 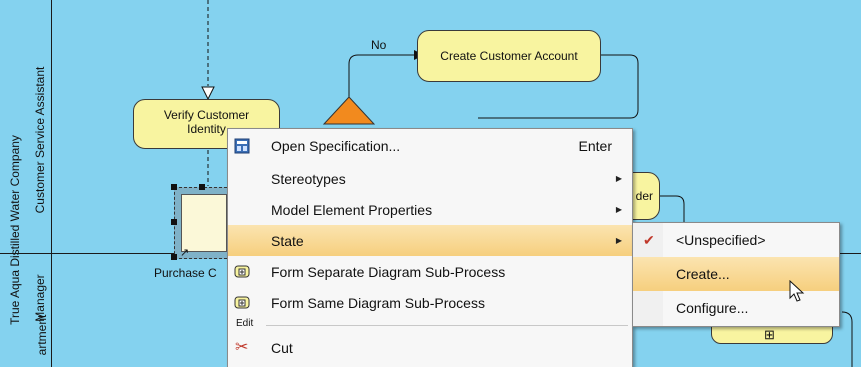 I want to click on menu-item-model-element-properties: Model Element Properties ▶, so click(x=430, y=209).